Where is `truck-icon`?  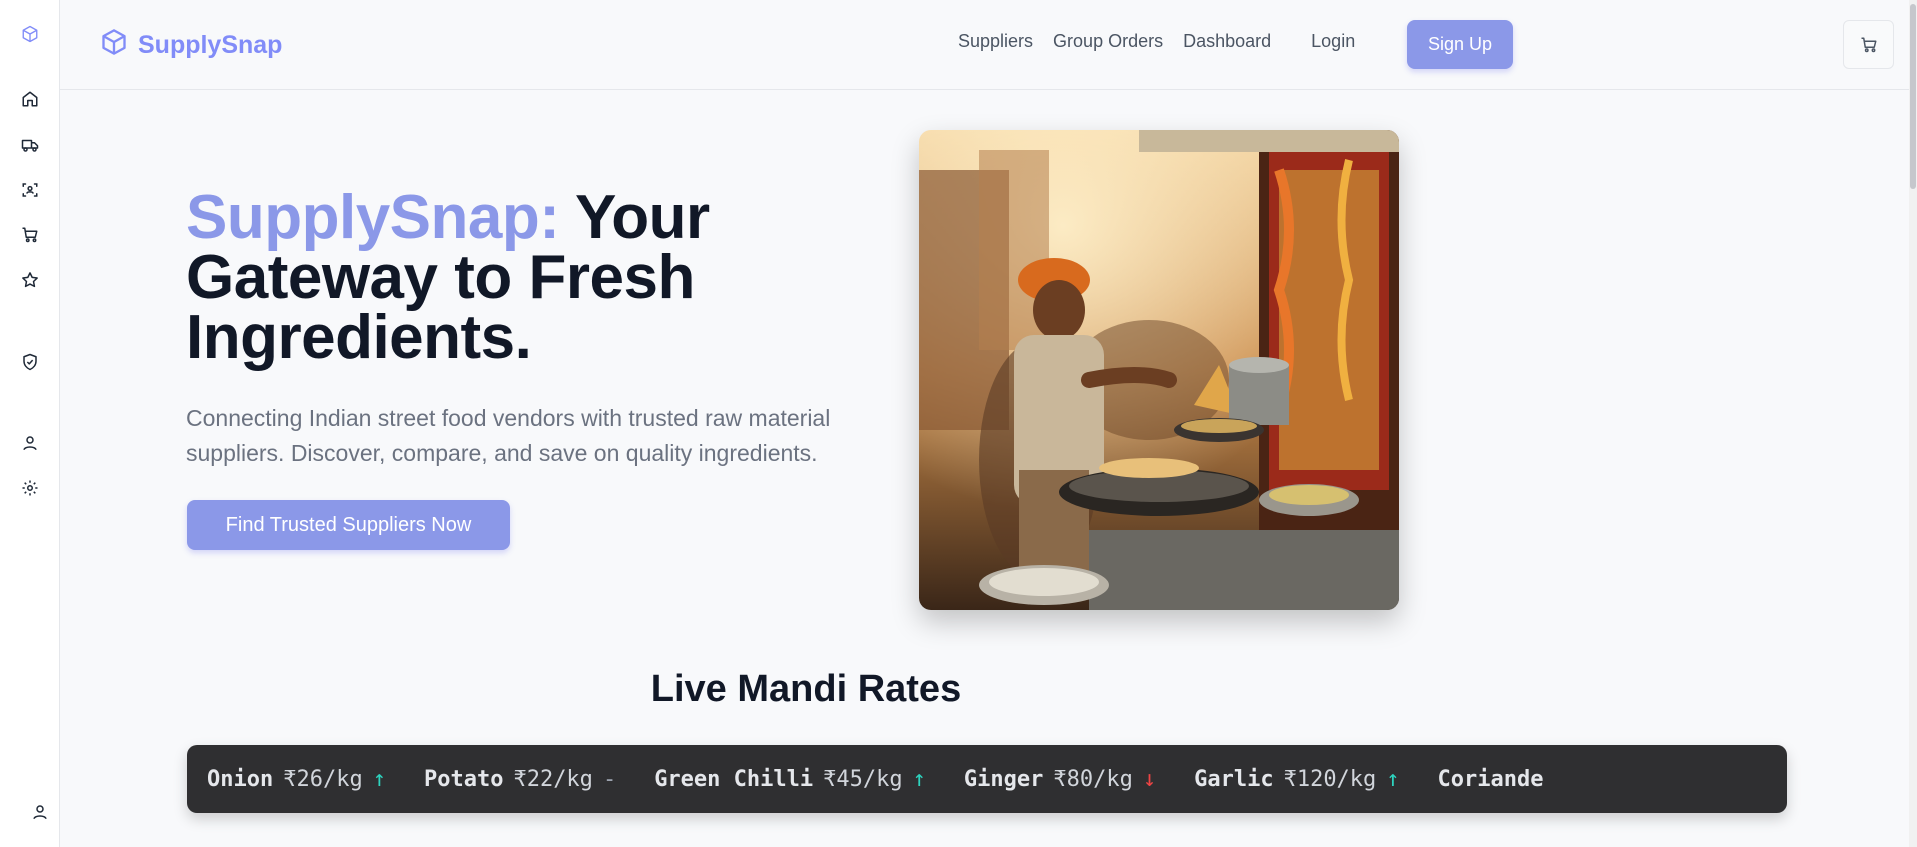 truck-icon is located at coordinates (30, 145).